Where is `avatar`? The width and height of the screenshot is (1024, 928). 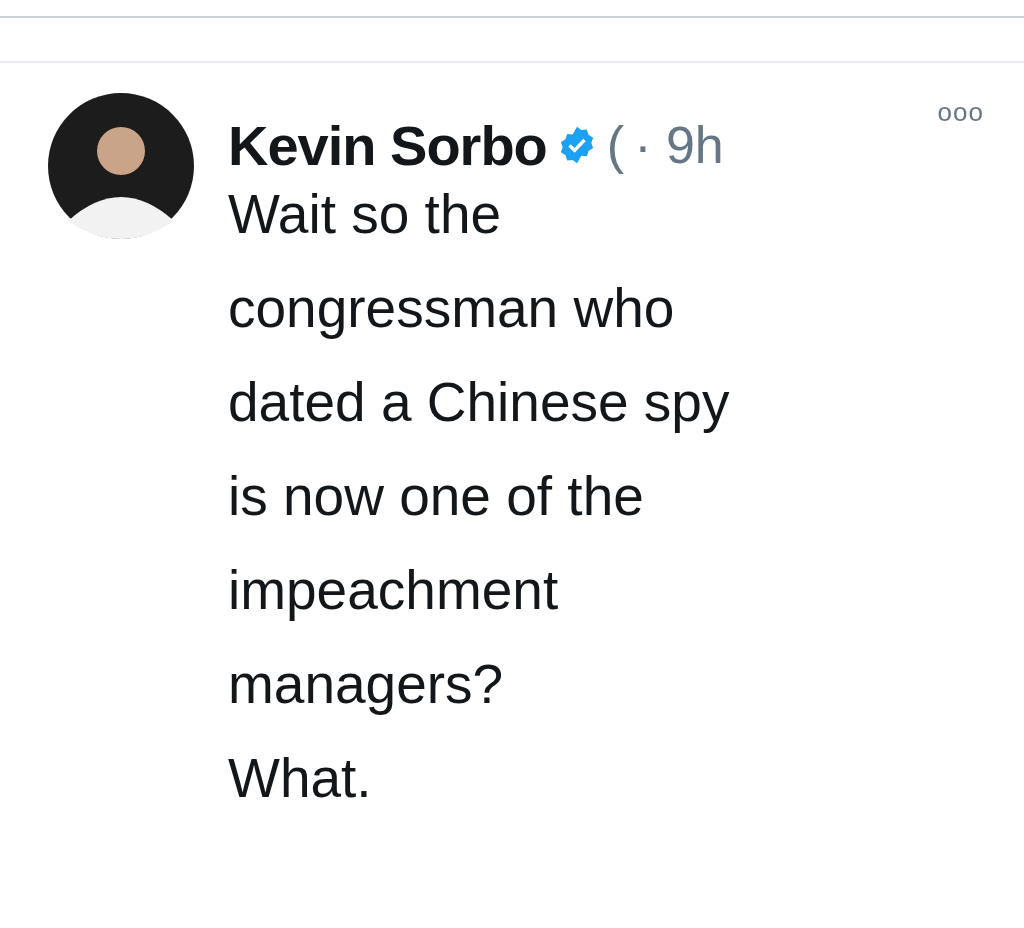
avatar is located at coordinates (121, 166).